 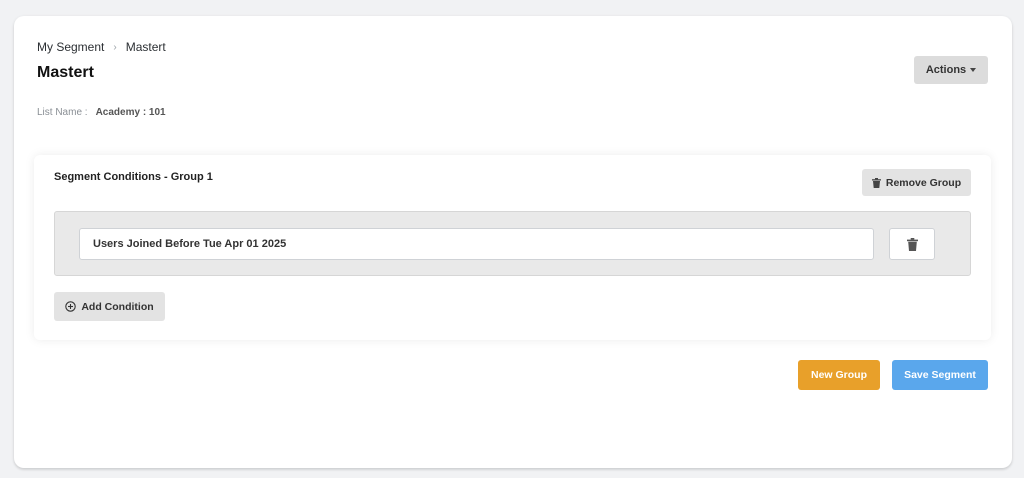 I want to click on remove-group-label: Remove Group, so click(x=923, y=182).